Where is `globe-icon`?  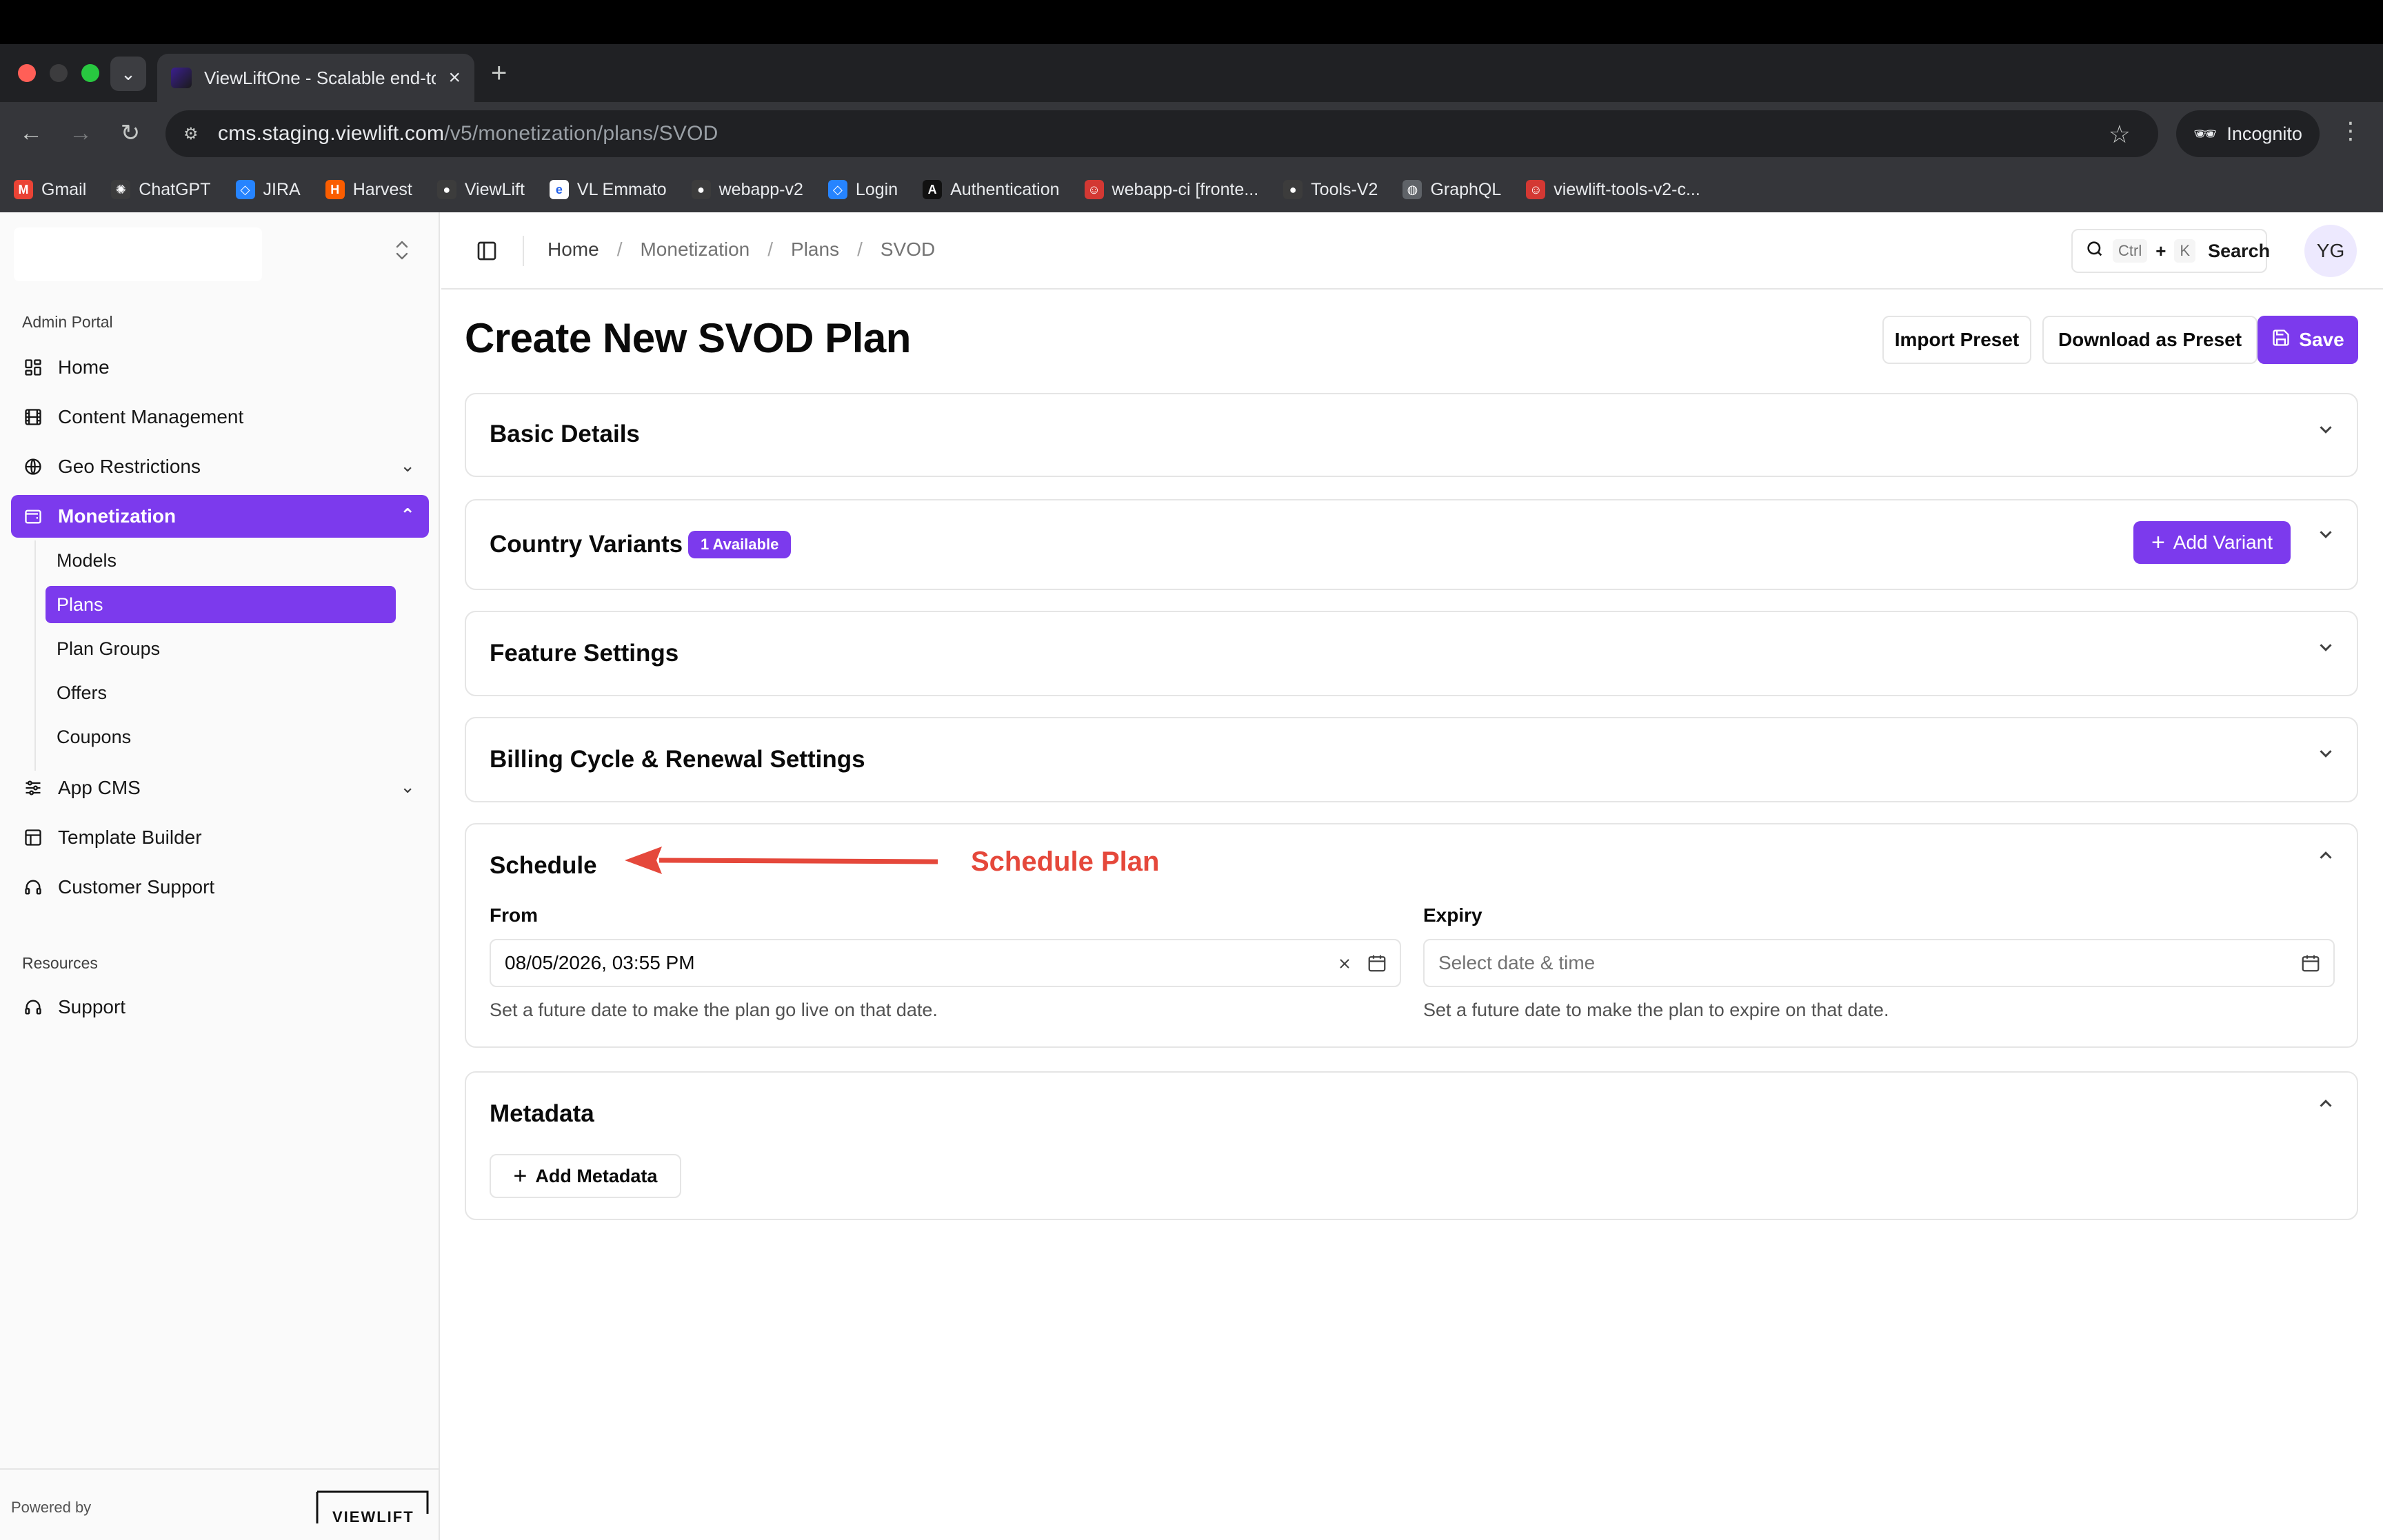
globe-icon is located at coordinates (33, 467).